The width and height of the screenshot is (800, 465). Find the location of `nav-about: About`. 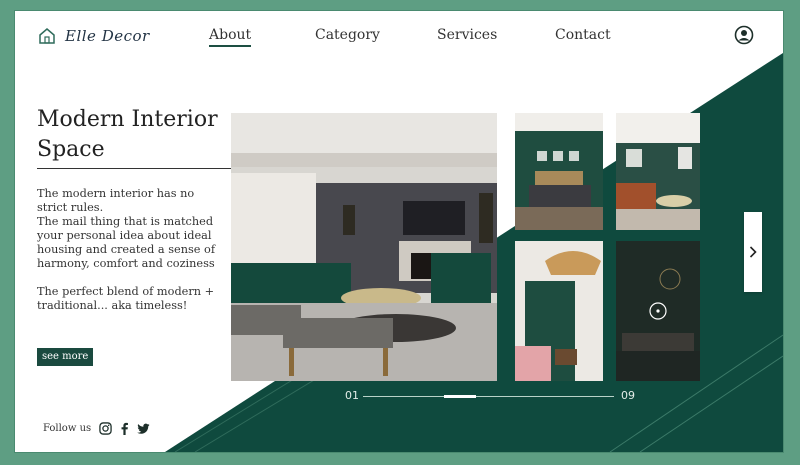

nav-about: About is located at coordinates (230, 37).